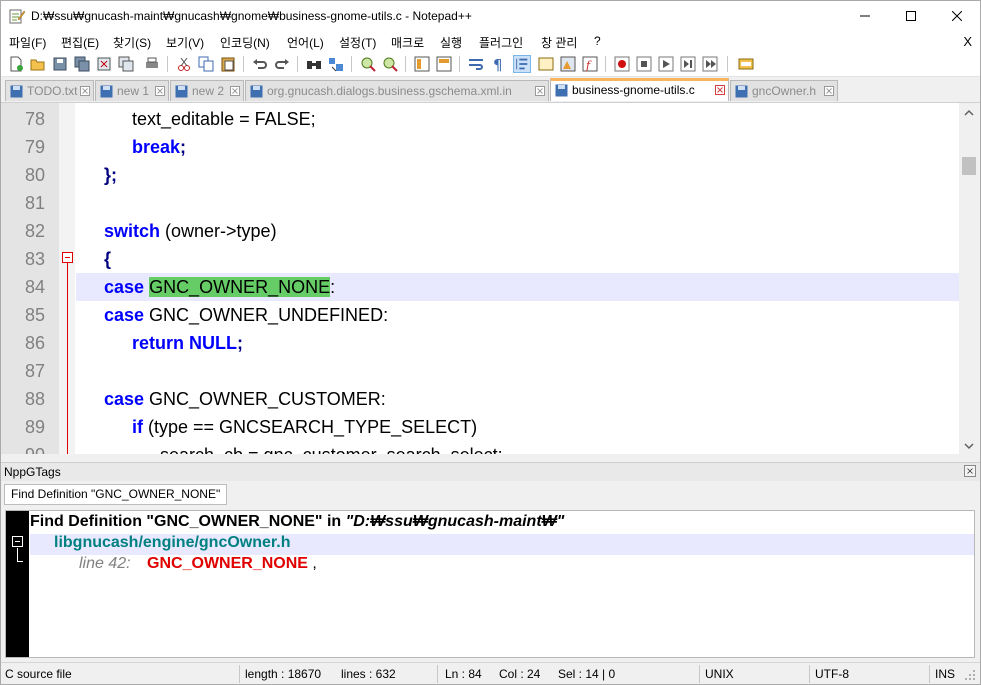 The image size is (981, 685). I want to click on status-separator, so click(437, 674).